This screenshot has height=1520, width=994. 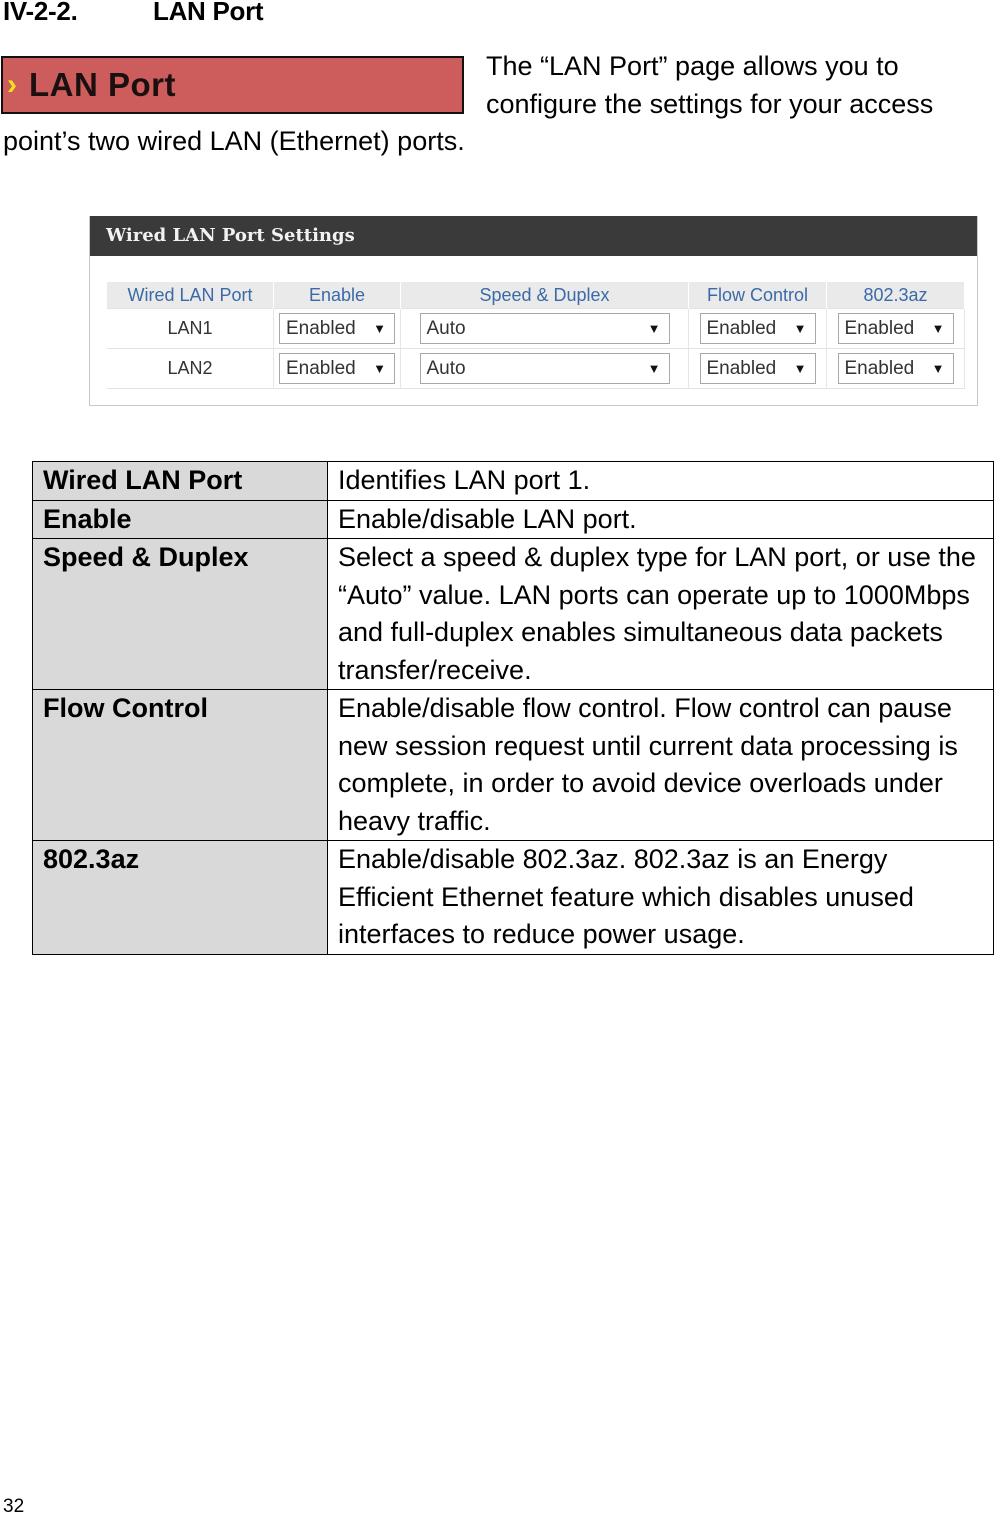 What do you see at coordinates (180, 897) in the screenshot?
I see `field-name: 802.3az` at bounding box center [180, 897].